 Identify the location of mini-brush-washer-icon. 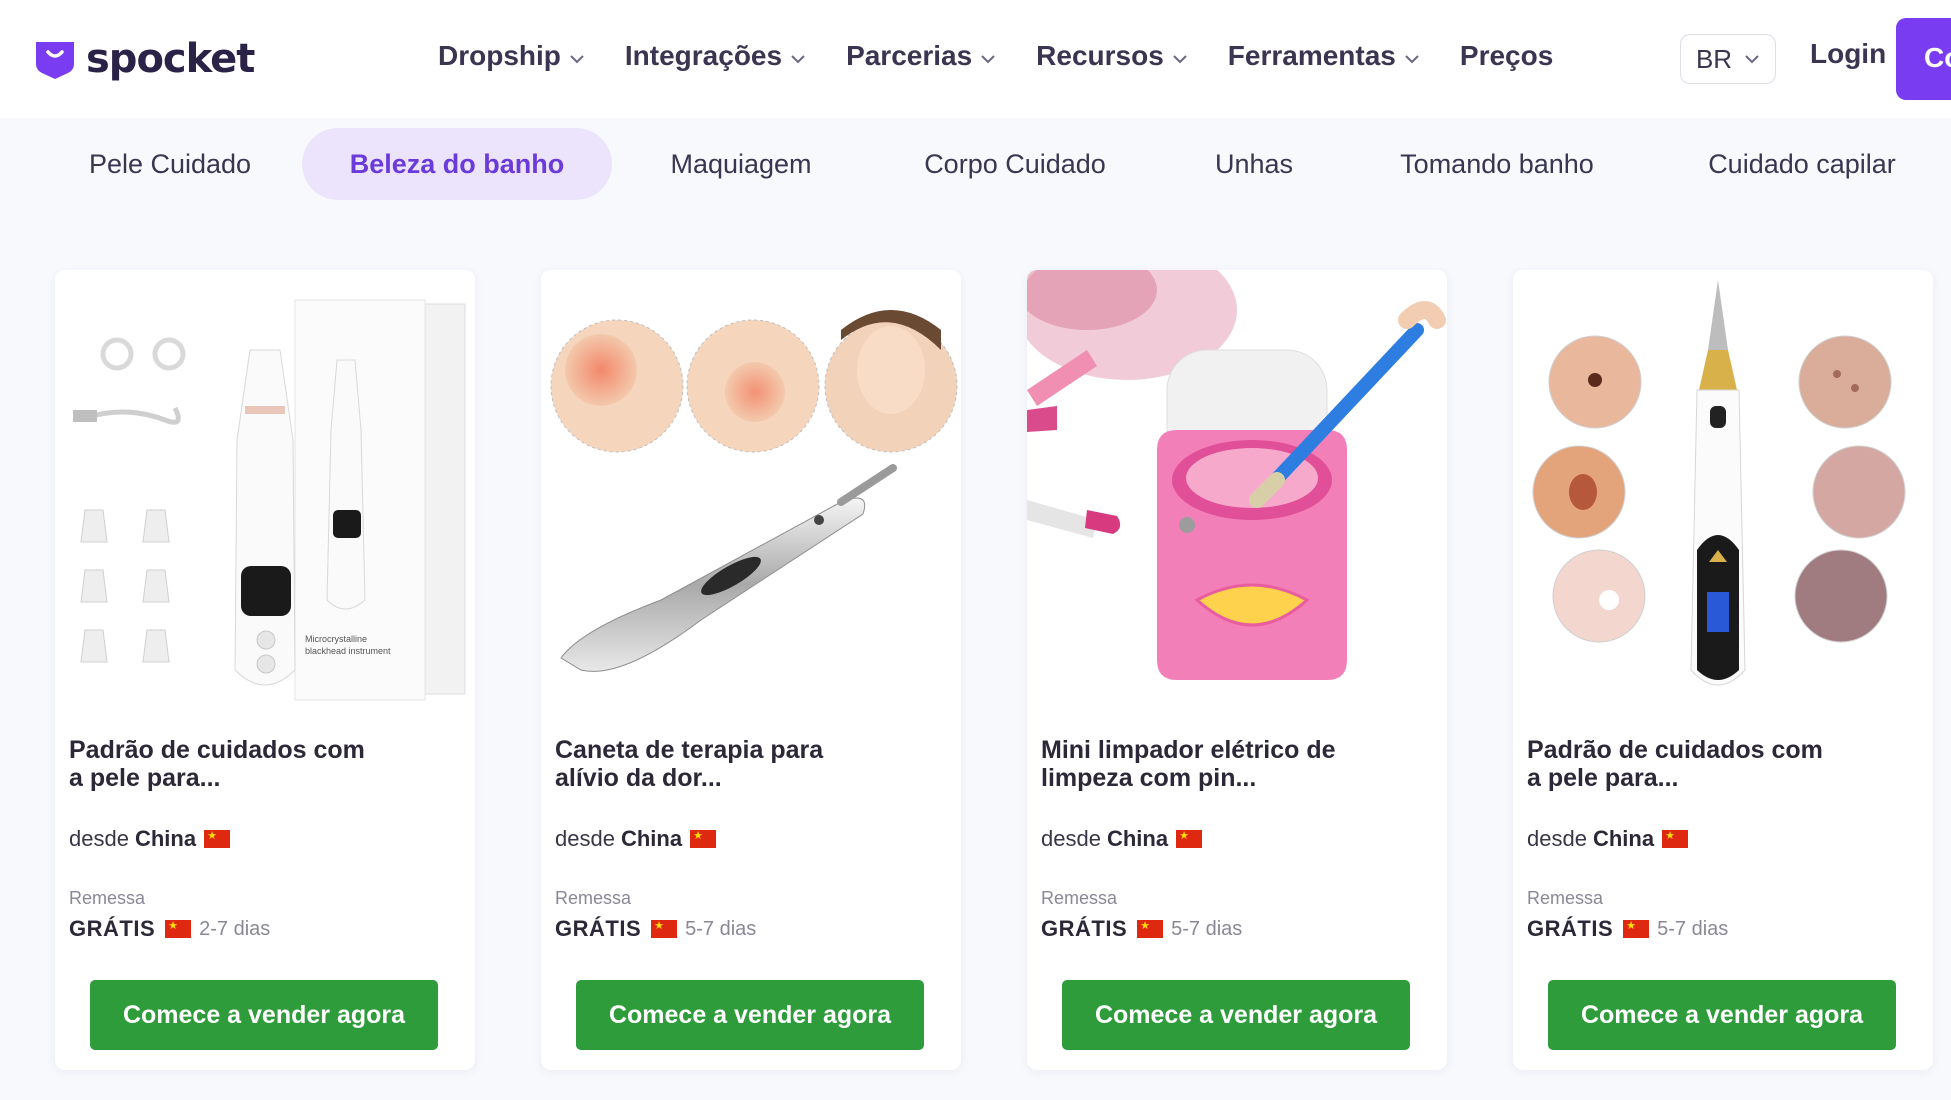
(1236, 475).